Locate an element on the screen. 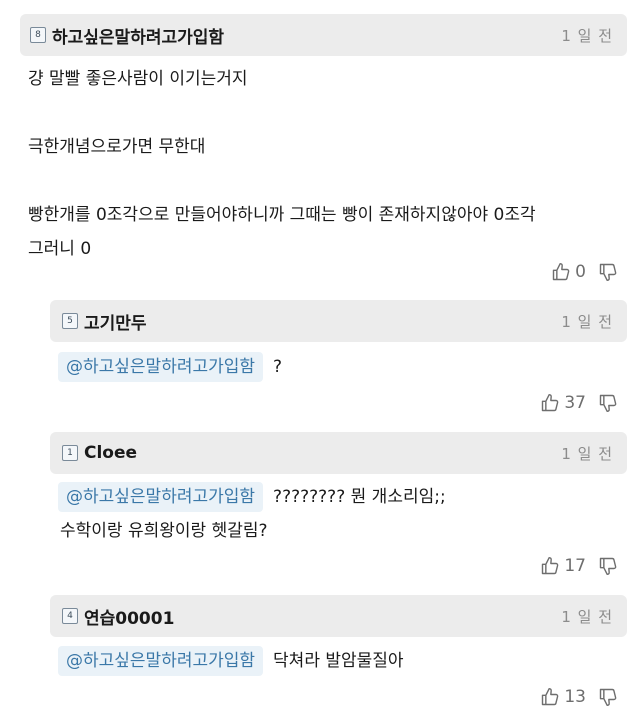 The height and width of the screenshot is (722, 640). reply-body: @하고싶은말하려고가입함 닥쳐라 발암물질아 is located at coordinates (231, 661).